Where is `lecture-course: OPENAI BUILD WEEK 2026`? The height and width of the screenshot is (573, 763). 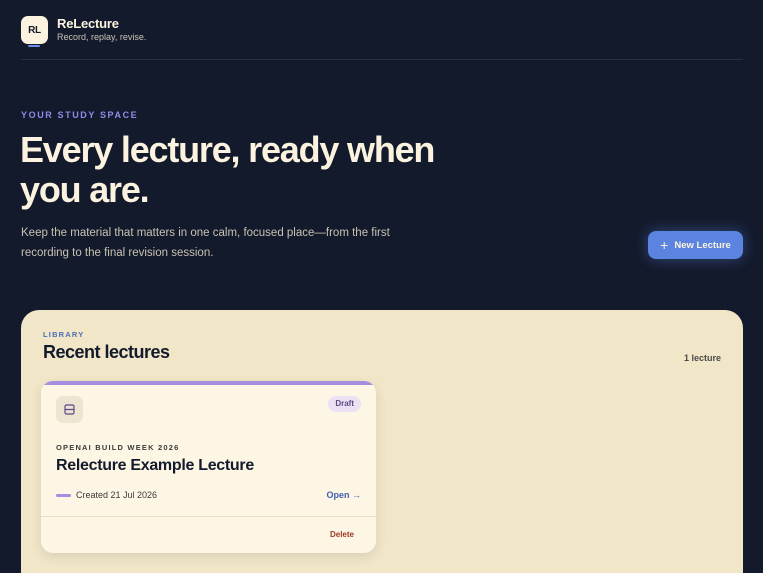 lecture-course: OPENAI BUILD WEEK 2026 is located at coordinates (118, 447).